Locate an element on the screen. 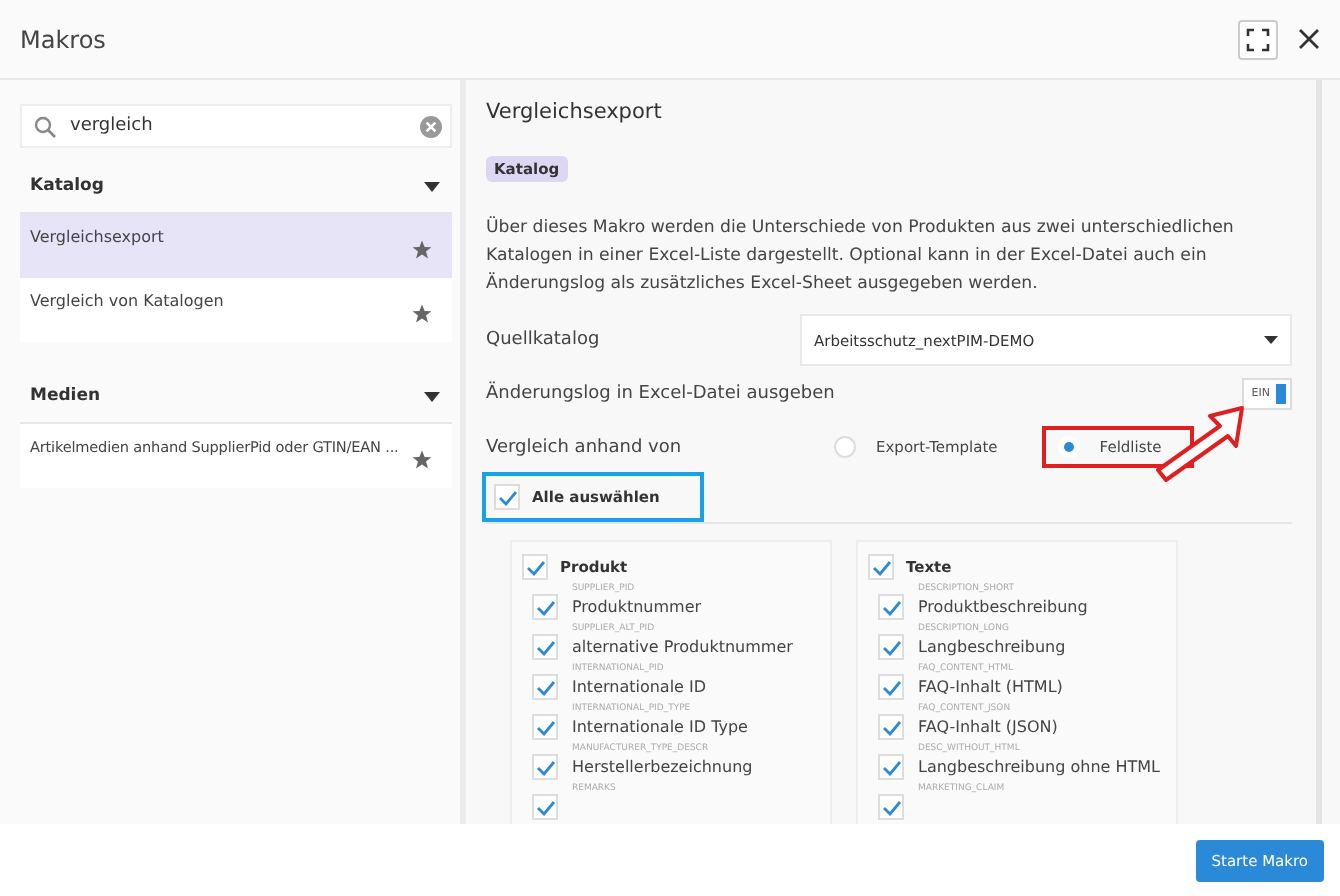 The height and width of the screenshot is (896, 1340). field-name: Internationale ID Type is located at coordinates (660, 728).